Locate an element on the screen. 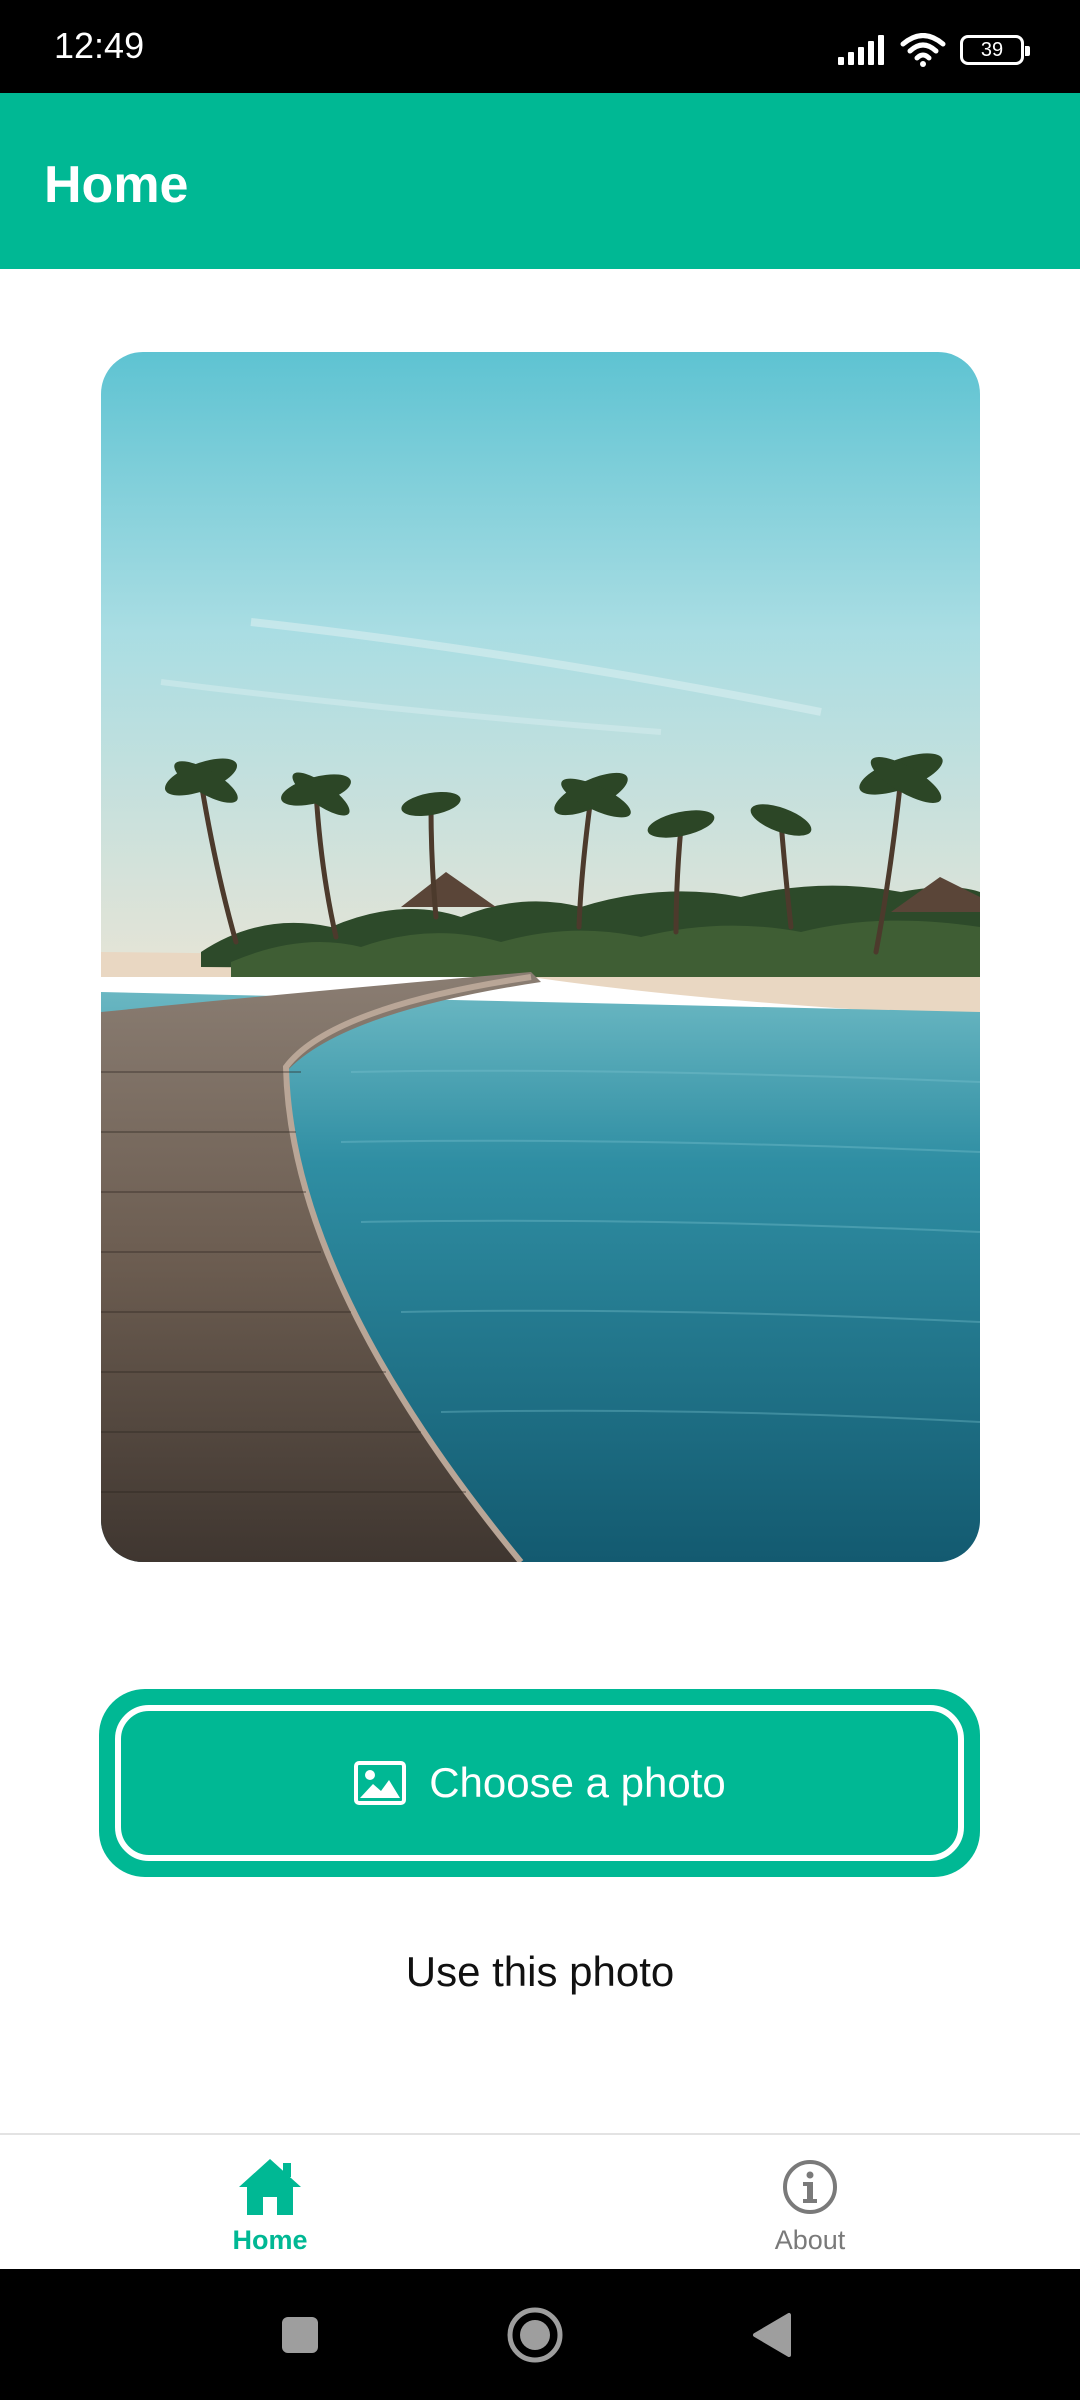 This screenshot has width=1080, height=2400. app-bar: Home is located at coordinates (540, 181).